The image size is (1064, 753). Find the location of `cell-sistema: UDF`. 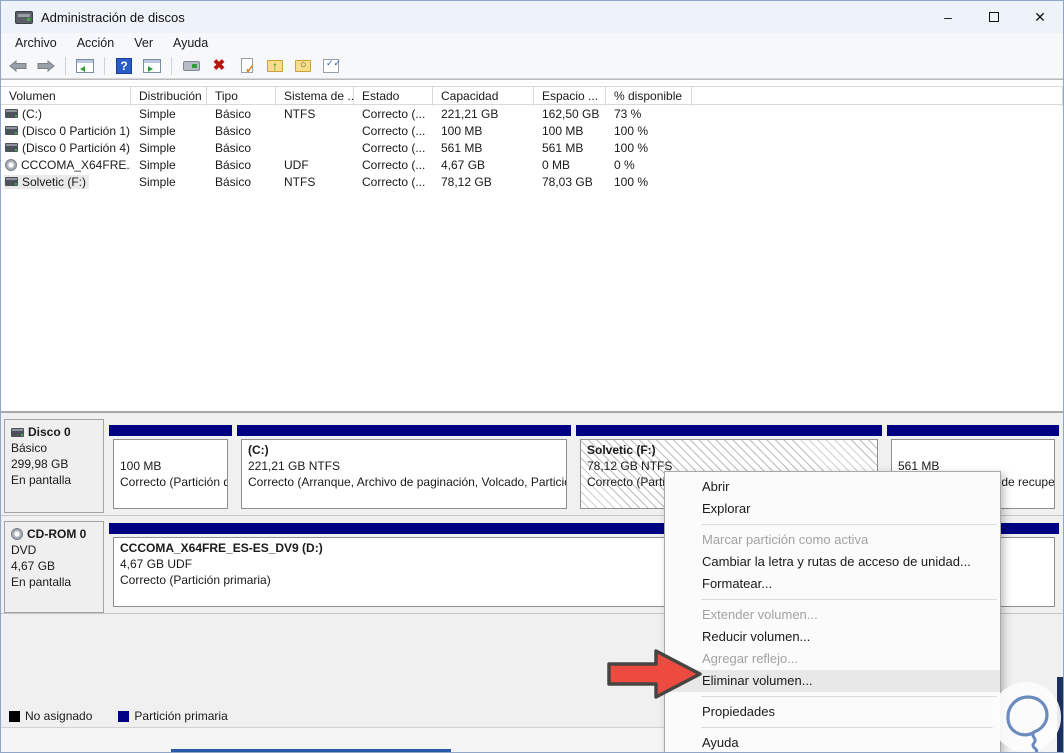

cell-sistema: UDF is located at coordinates (296, 164).